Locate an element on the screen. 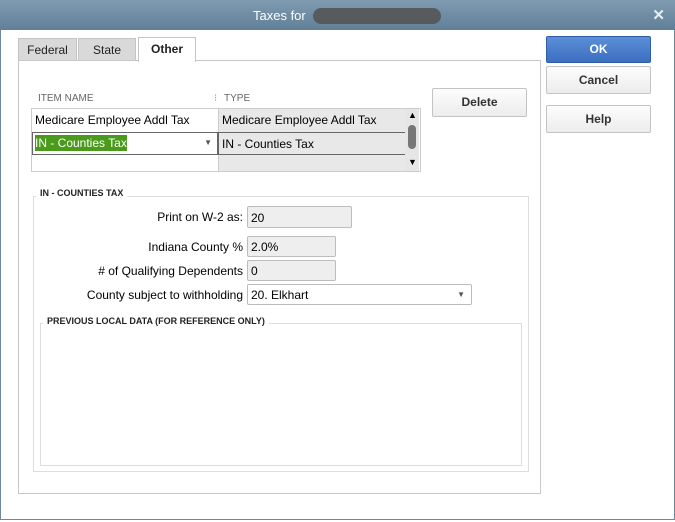 The image size is (675, 522). table-row-type: Medicare Employee Addl Tax is located at coordinates (311, 120).